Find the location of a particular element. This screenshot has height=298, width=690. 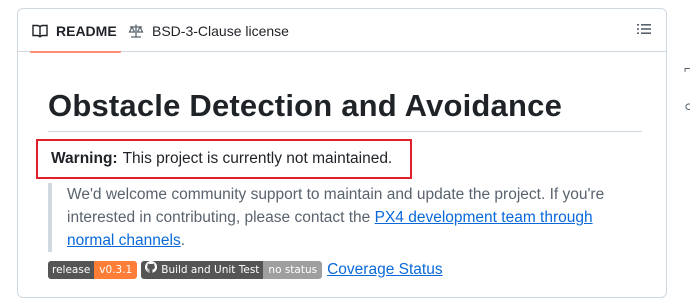

build-badge-label: Build and Unit Test is located at coordinates (210, 270).